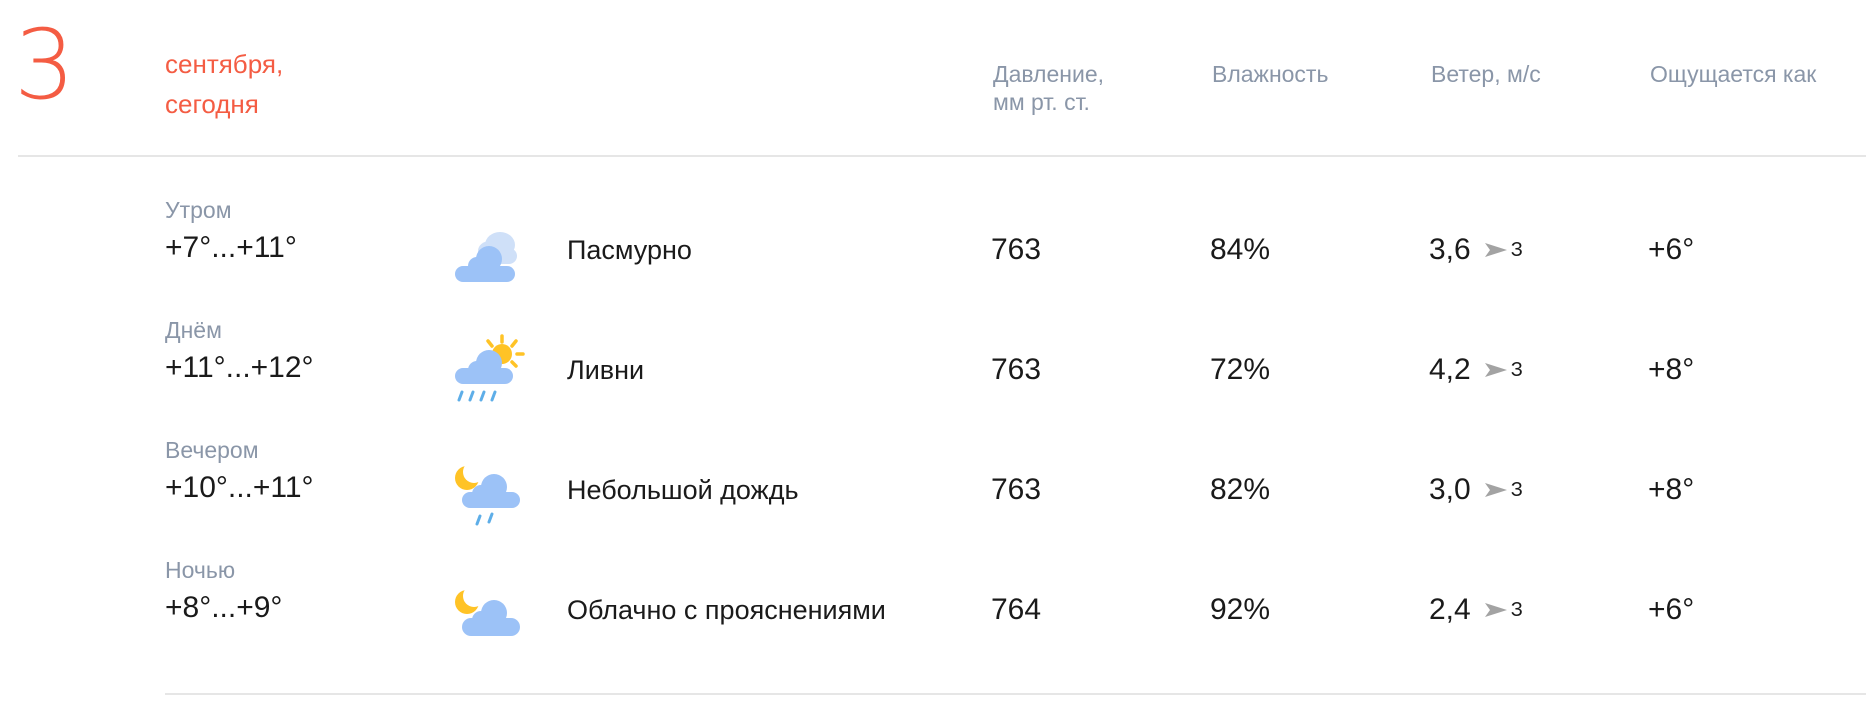 The image size is (1866, 704). Describe the element at coordinates (1476, 610) in the screenshot. I see `wind-info: 2,4 З` at that location.